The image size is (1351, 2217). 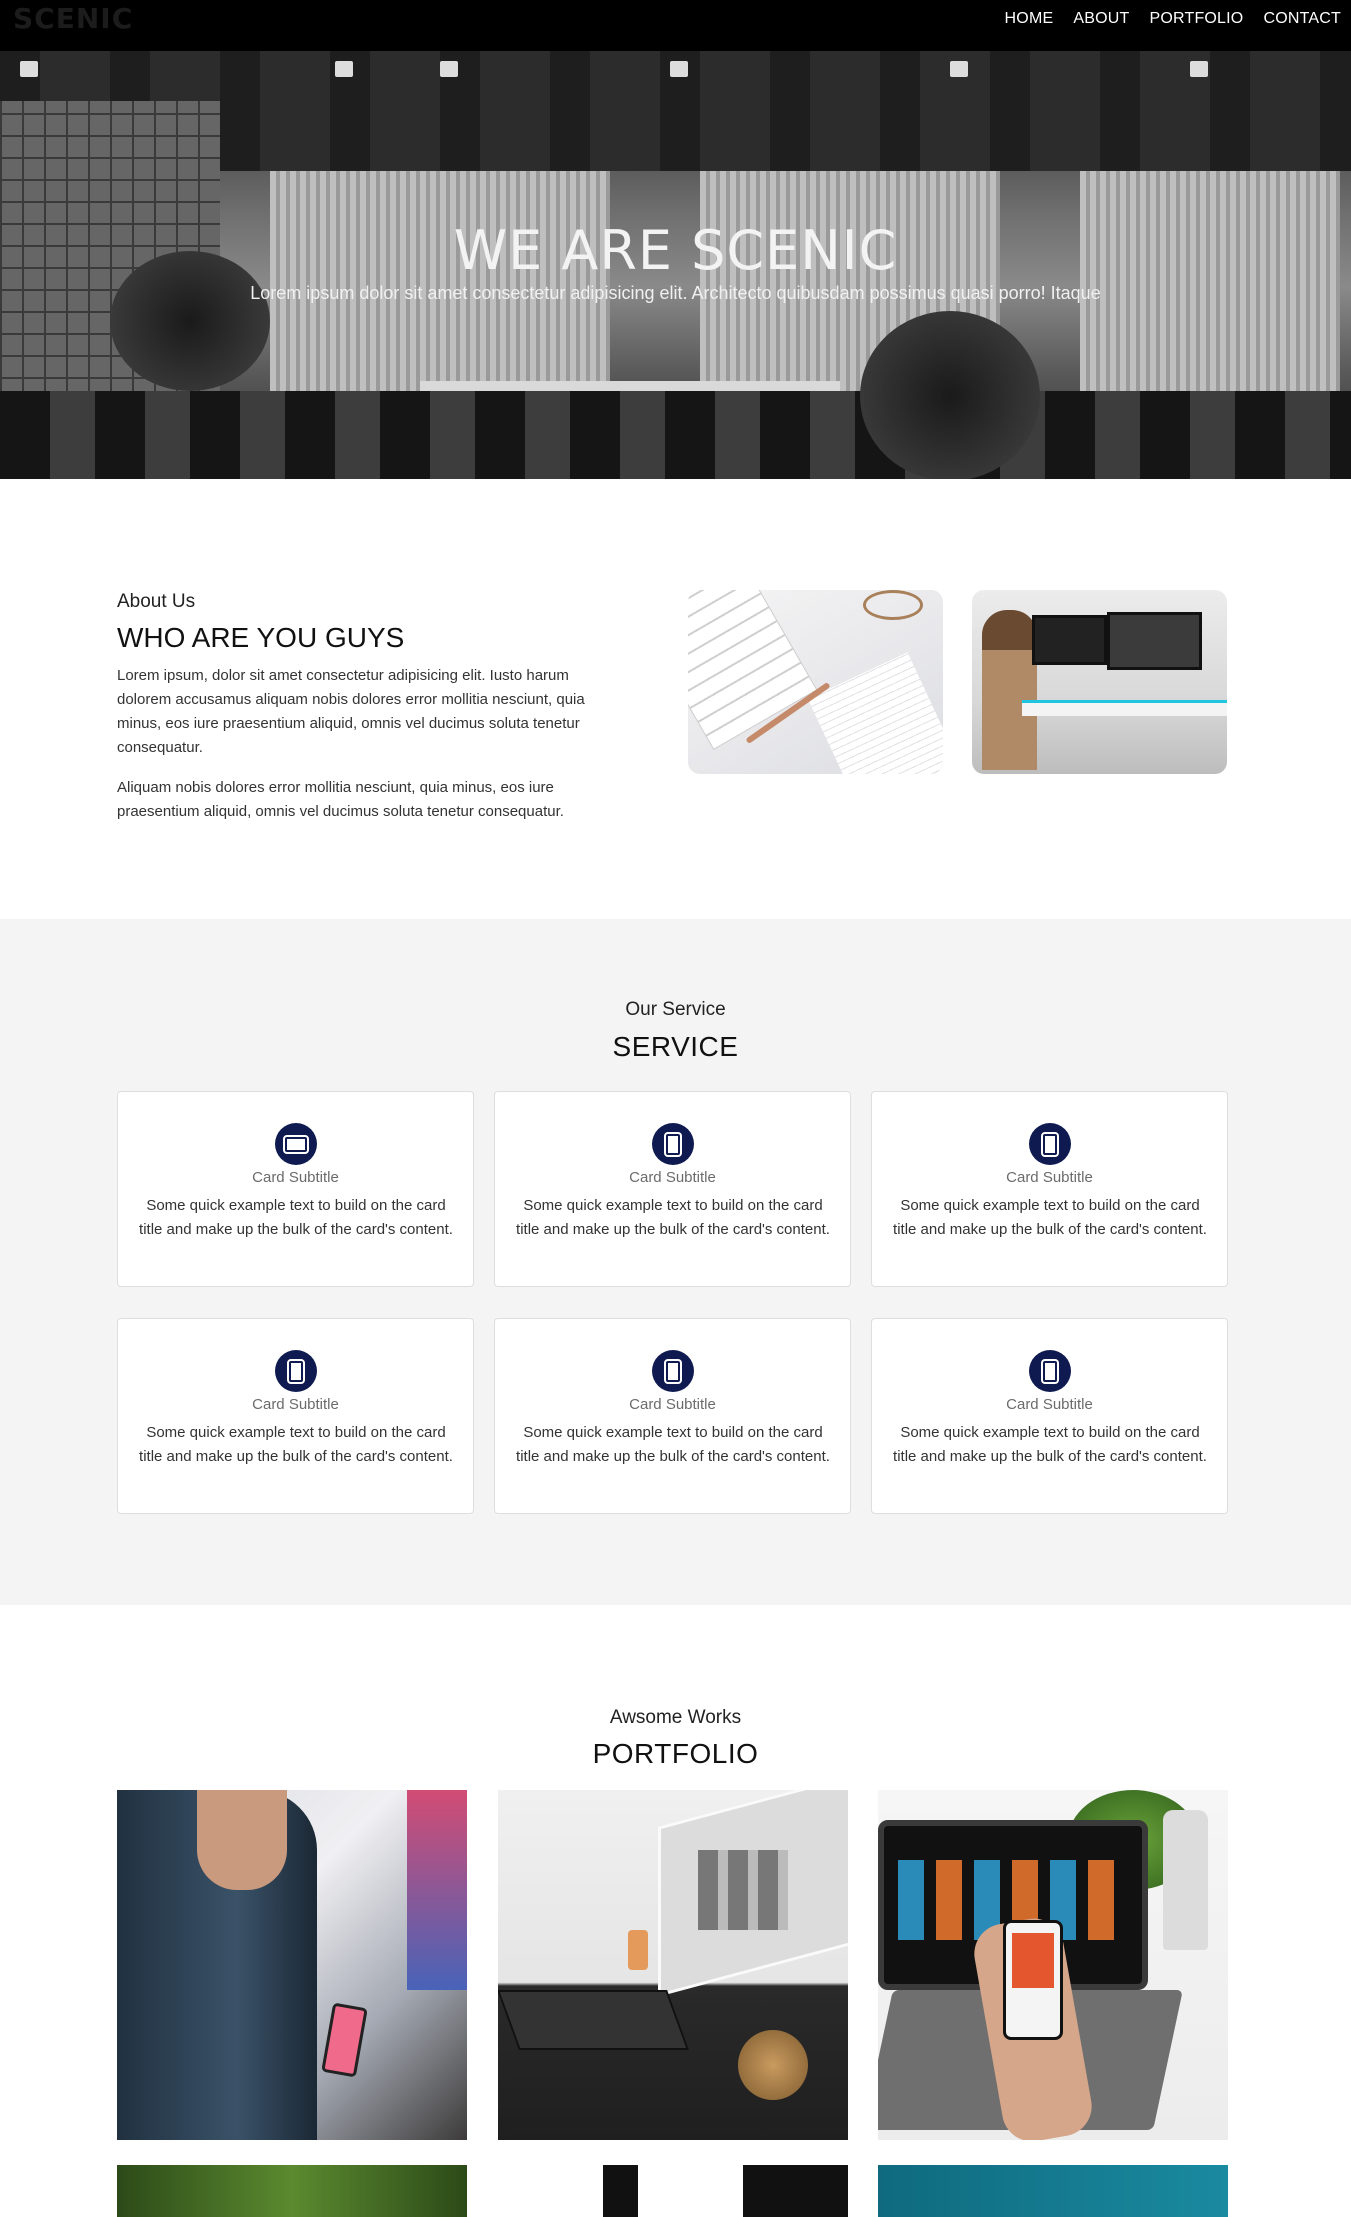 What do you see at coordinates (1029, 19) in the screenshot?
I see `nav-link-home: HOME` at bounding box center [1029, 19].